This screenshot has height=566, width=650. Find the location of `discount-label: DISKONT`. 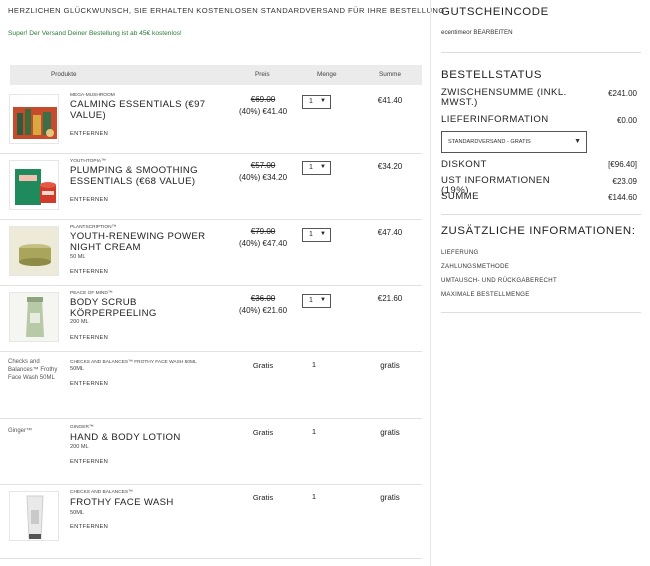

discount-label: DISKONT is located at coordinates (464, 164).